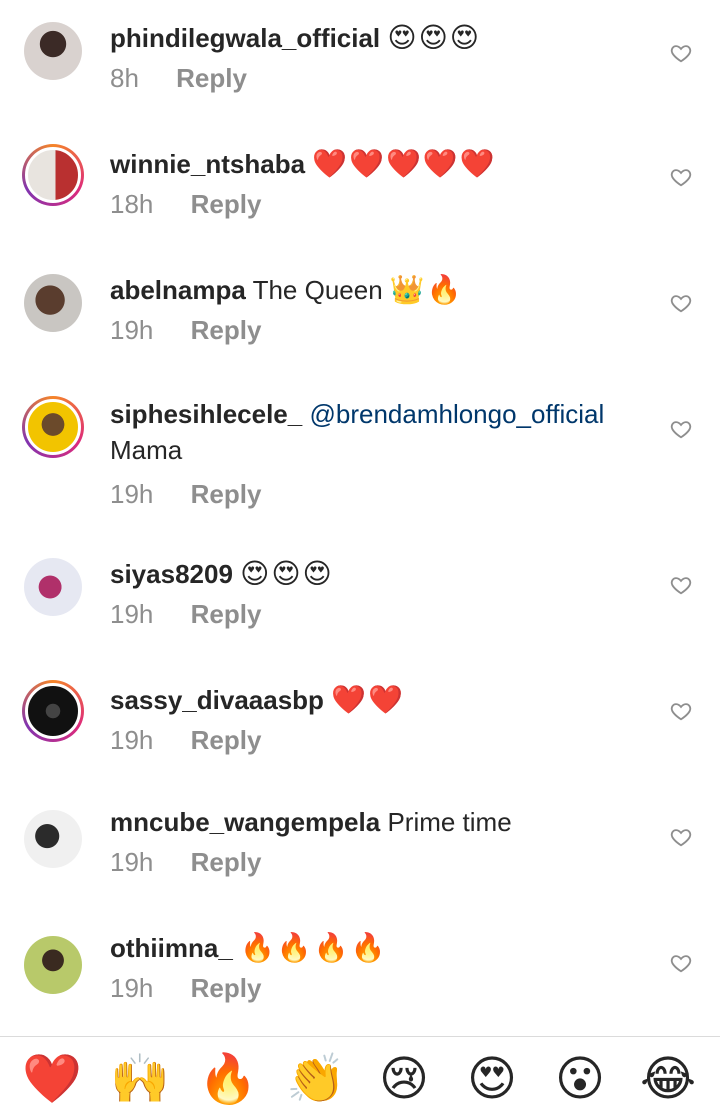 The image size is (720, 1120). What do you see at coordinates (207, 164) in the screenshot?
I see `comment-username: winnie_ntshaba` at bounding box center [207, 164].